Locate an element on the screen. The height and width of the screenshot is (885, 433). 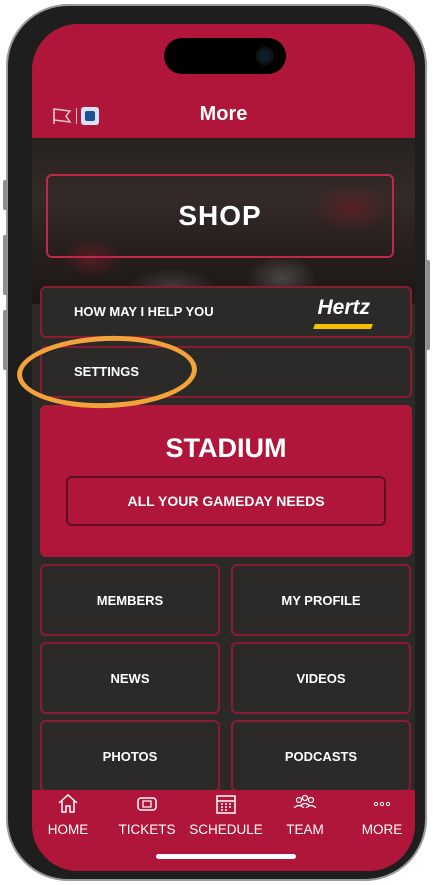
tab-team-label: TEAM is located at coordinates (305, 829).